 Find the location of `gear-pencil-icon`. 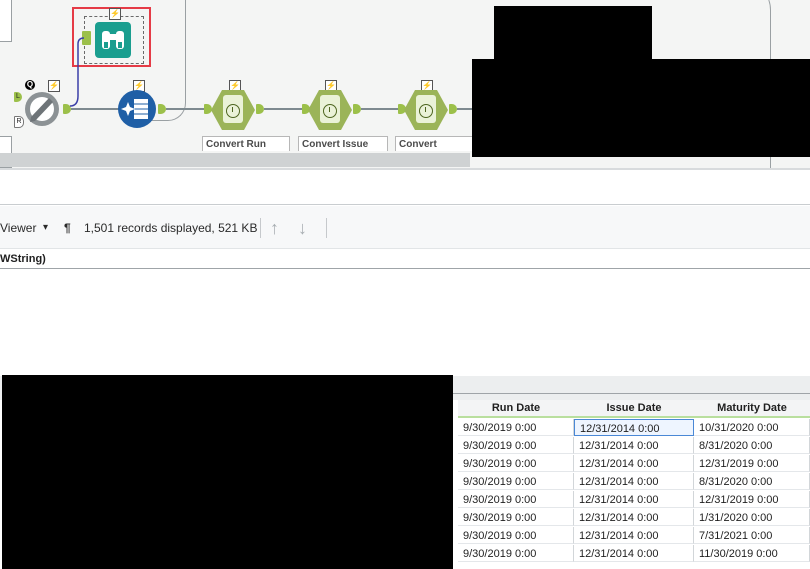

gear-pencil-icon is located at coordinates (42, 109).